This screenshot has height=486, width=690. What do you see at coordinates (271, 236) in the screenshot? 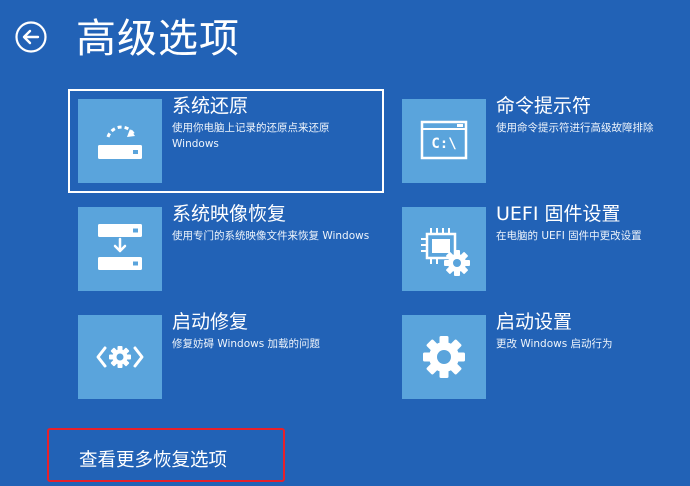
I see `tile-description: 使用专门的系统映像文件来恢复 Windows` at bounding box center [271, 236].